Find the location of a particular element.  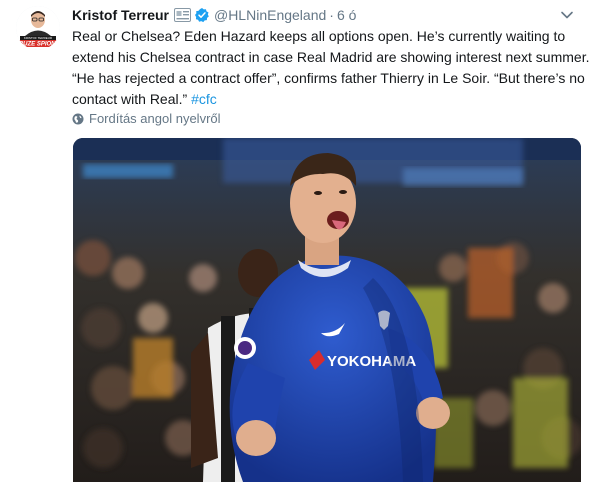

tweet-text-line-4: contact with Real.” #cfc is located at coordinates (327, 99).